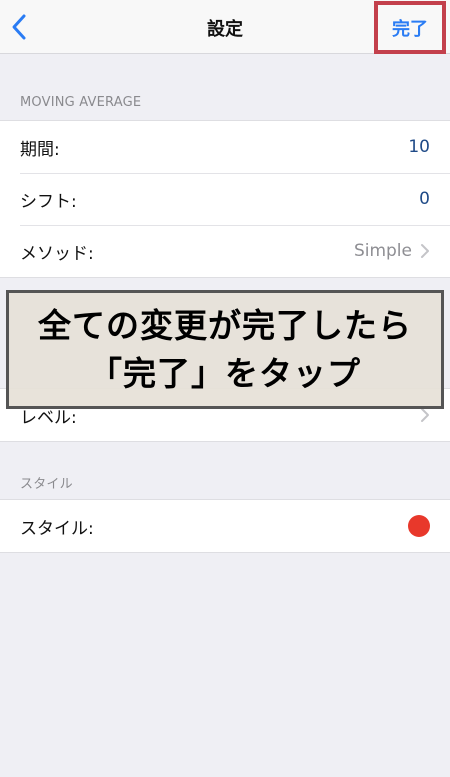 The width and height of the screenshot is (450, 777). What do you see at coordinates (225, 373) in the screenshot?
I see `overlay-line-2: 「完了」をタップ` at bounding box center [225, 373].